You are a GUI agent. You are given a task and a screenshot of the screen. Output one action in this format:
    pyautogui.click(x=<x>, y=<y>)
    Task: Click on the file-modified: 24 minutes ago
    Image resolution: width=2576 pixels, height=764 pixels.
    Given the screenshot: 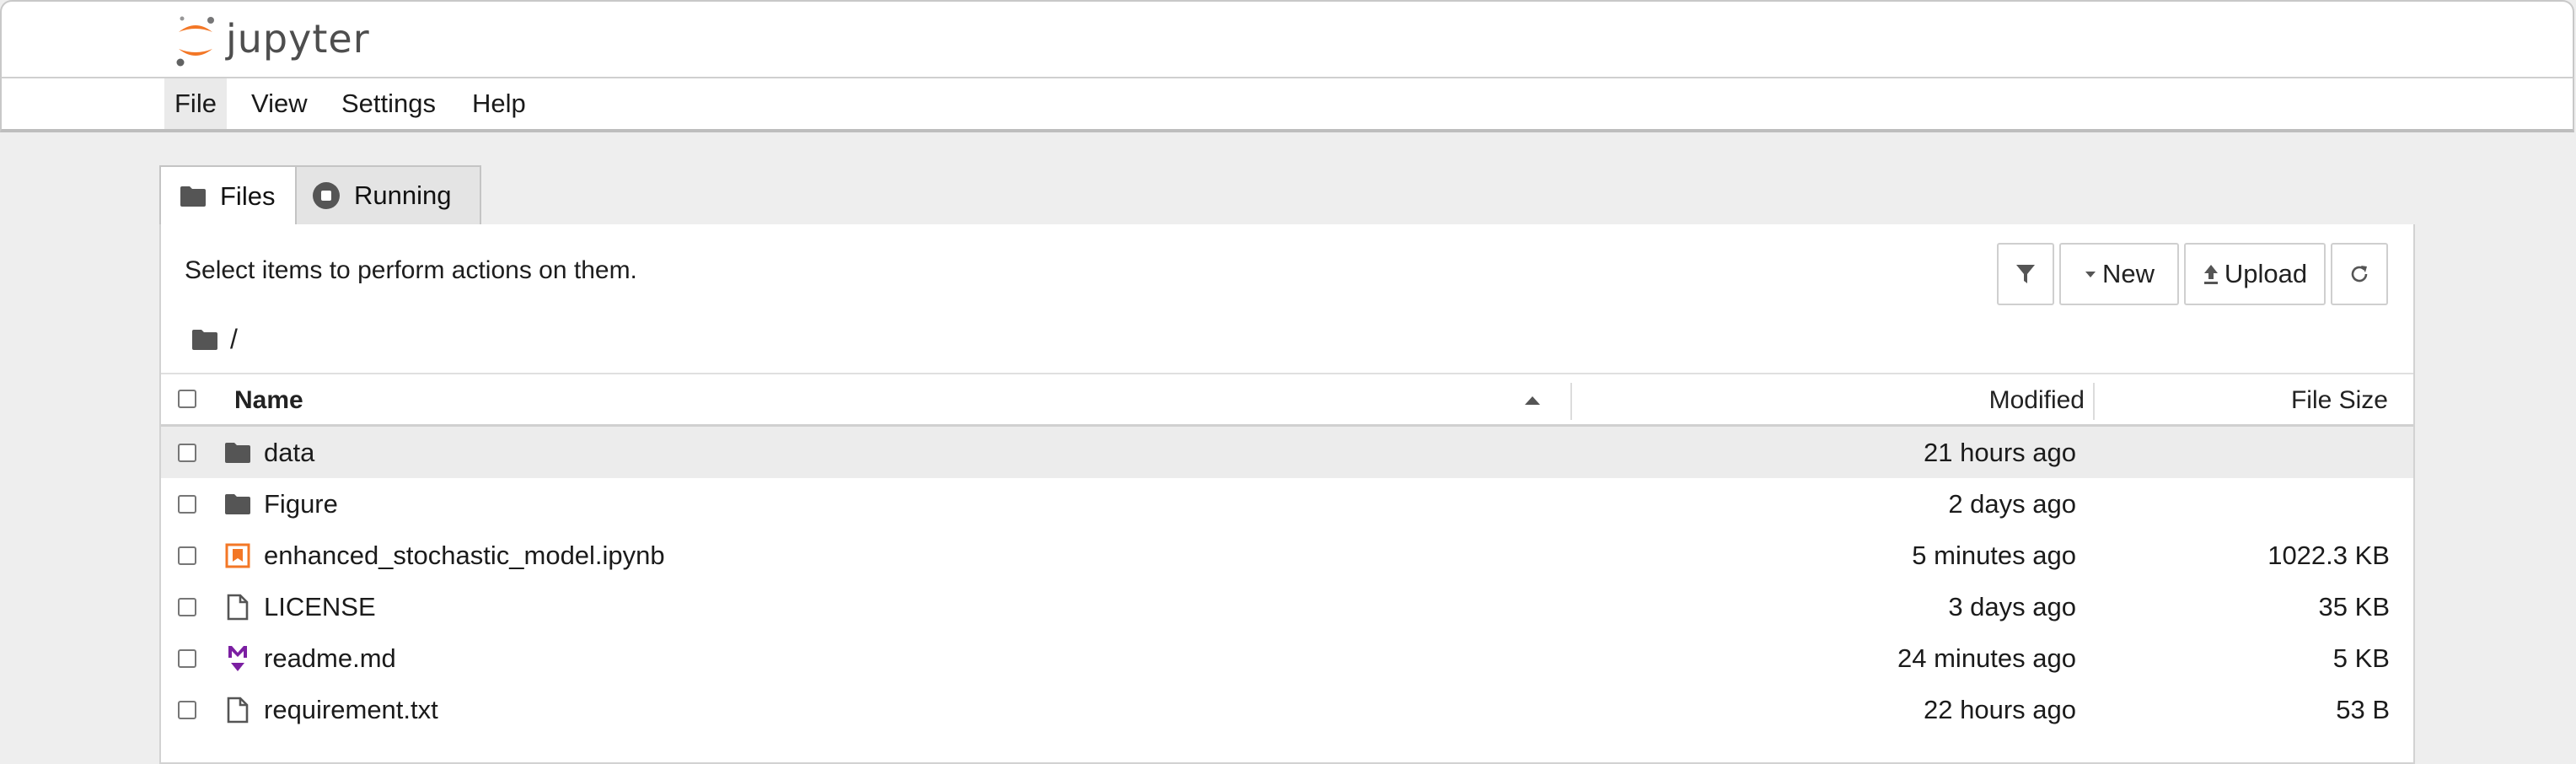 What is the action you would take?
    pyautogui.click(x=1986, y=658)
    